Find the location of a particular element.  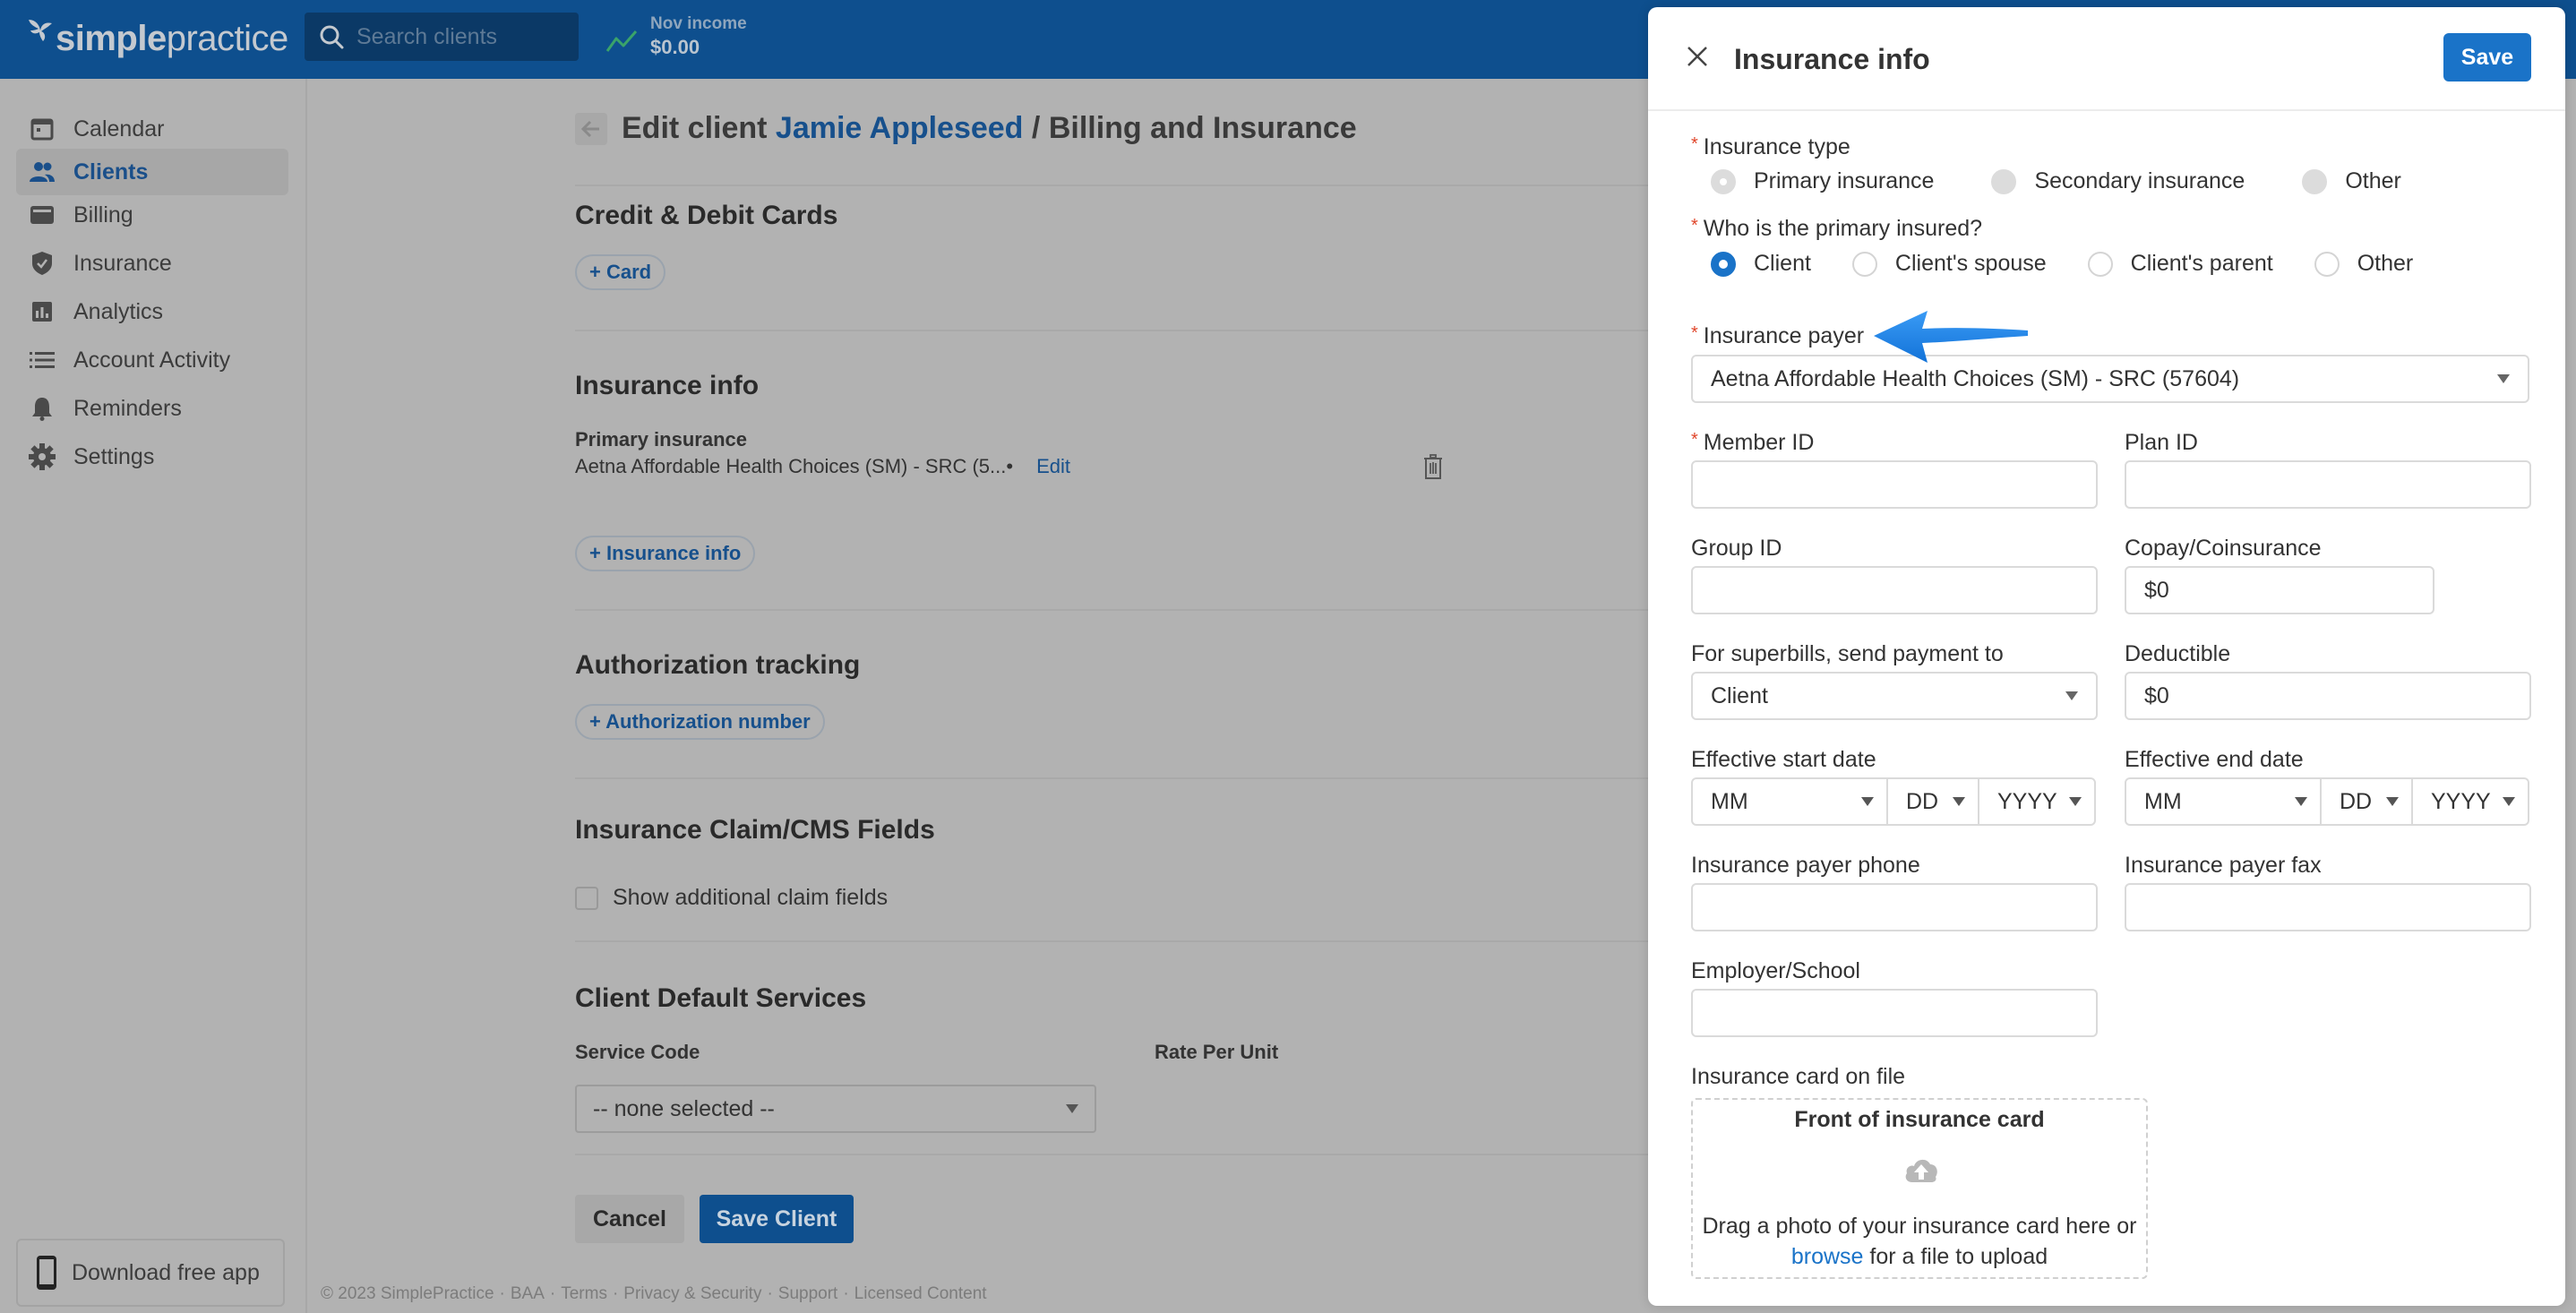

title-suffix: Billing and Insurance is located at coordinates (1202, 128).